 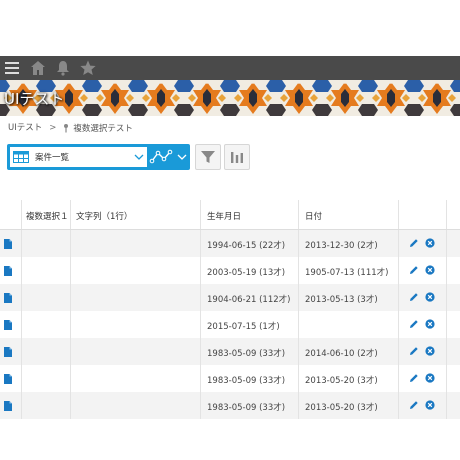 I want to click on table-row: 1904-06-21 (112才) 2013-05-13 (3才), so click(x=230, y=297).